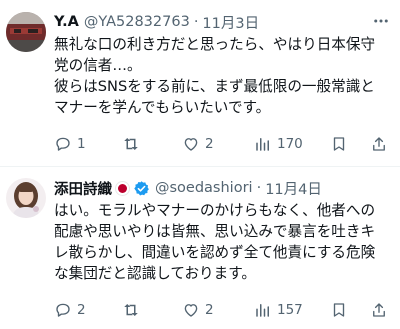 Image resolution: width=400 pixels, height=329 pixels. I want to click on display-name: Y.A, so click(66, 22).